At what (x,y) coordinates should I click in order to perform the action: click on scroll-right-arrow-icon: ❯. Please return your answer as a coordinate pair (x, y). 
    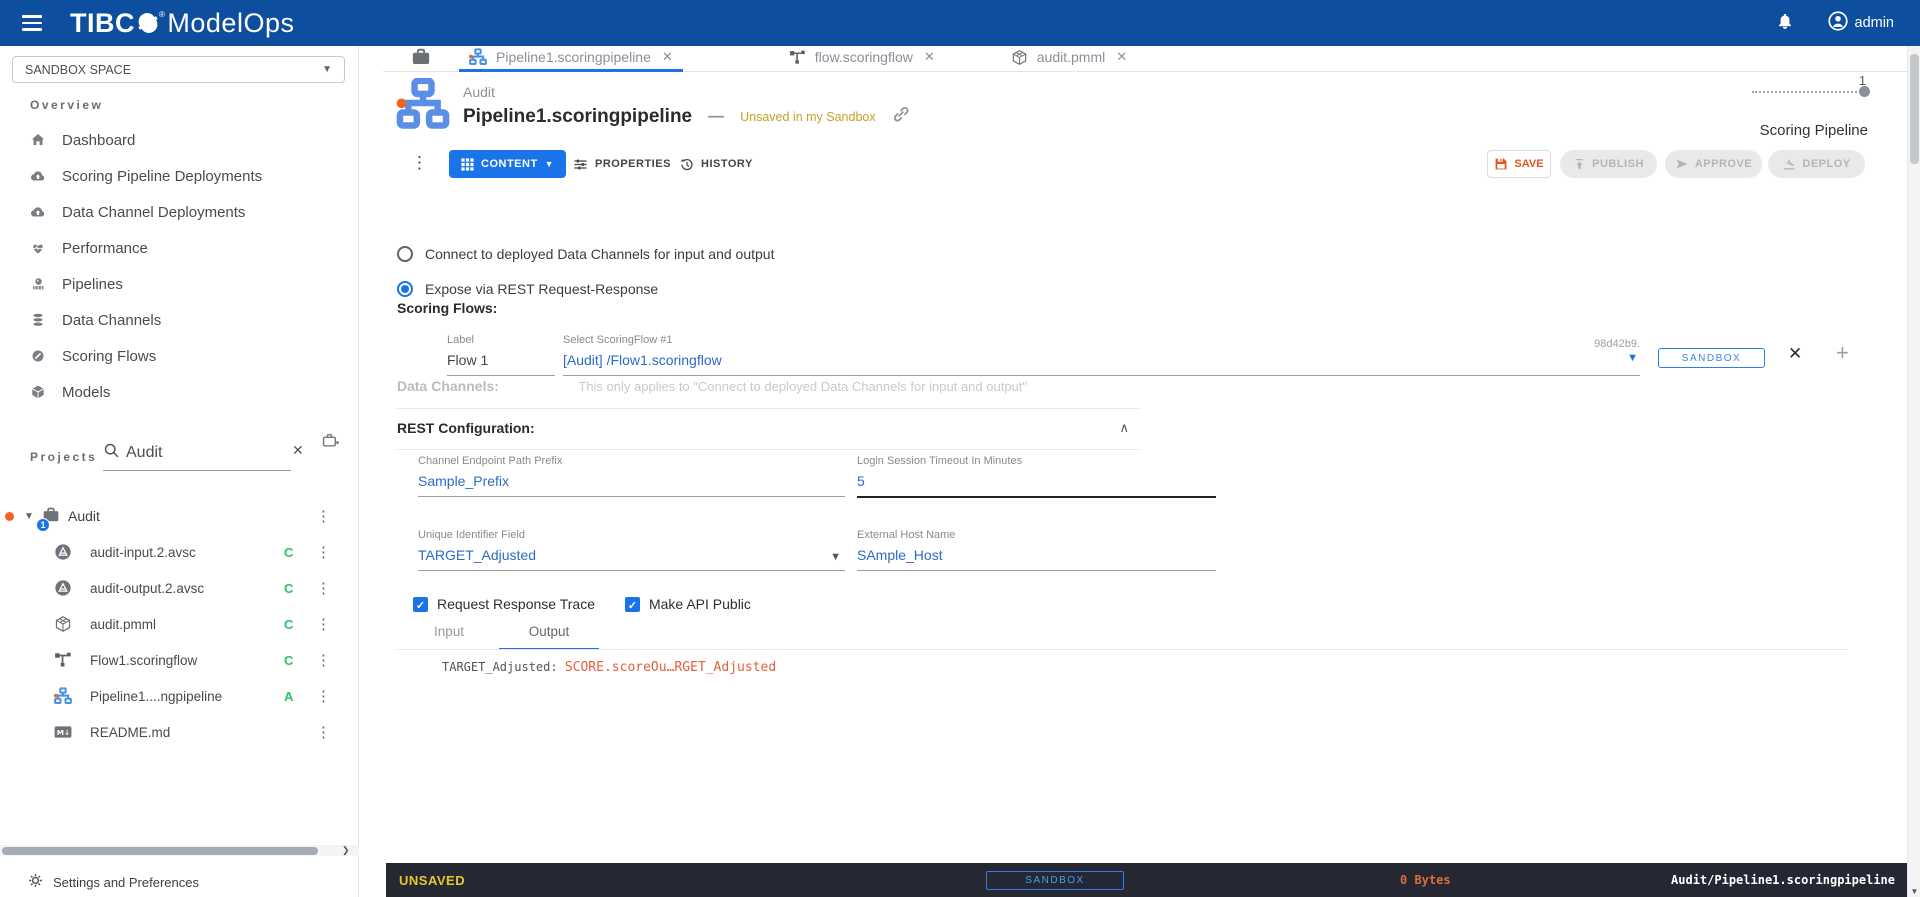
    Looking at the image, I should click on (346, 850).